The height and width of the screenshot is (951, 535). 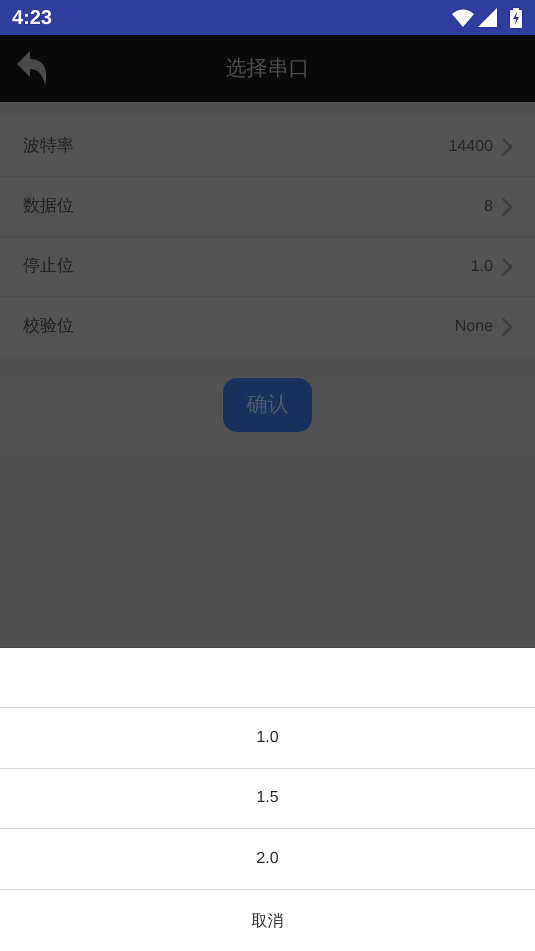 What do you see at coordinates (268, 68) in the screenshot?
I see `page-title: 选择串口` at bounding box center [268, 68].